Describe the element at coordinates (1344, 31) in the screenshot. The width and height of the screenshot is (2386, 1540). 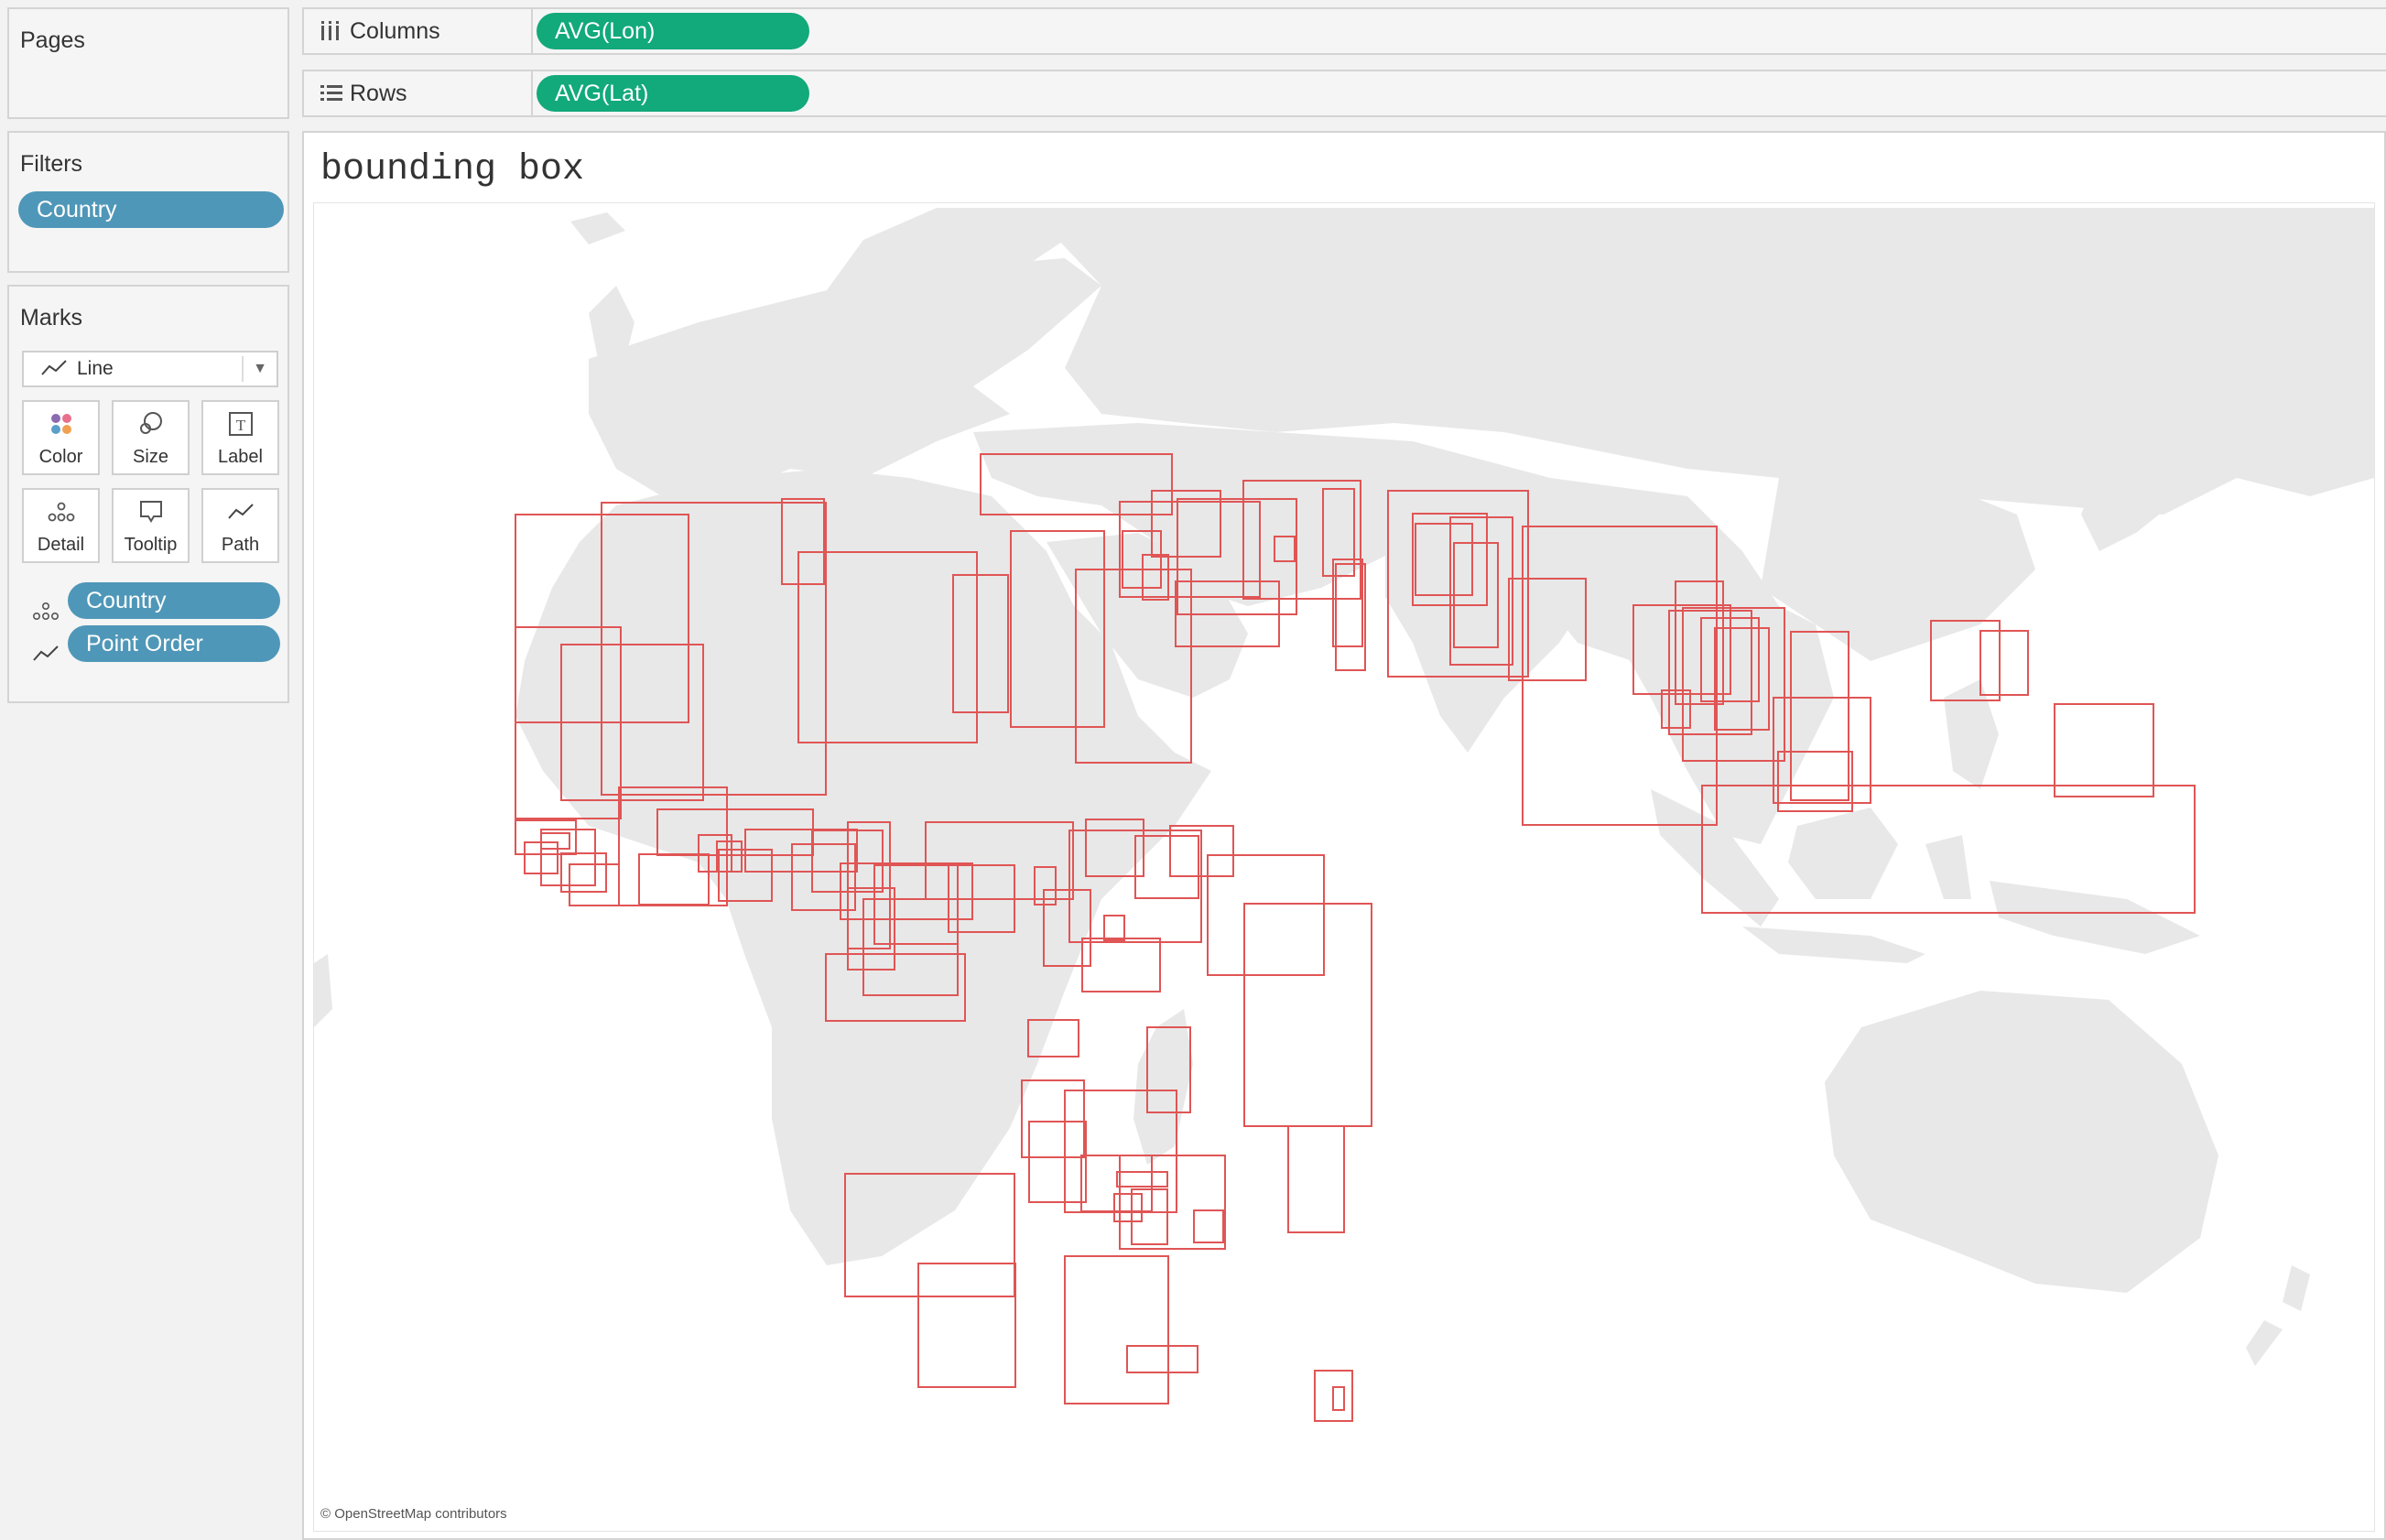
I see `columns-shelf: Columns AVG(Lon)` at that location.